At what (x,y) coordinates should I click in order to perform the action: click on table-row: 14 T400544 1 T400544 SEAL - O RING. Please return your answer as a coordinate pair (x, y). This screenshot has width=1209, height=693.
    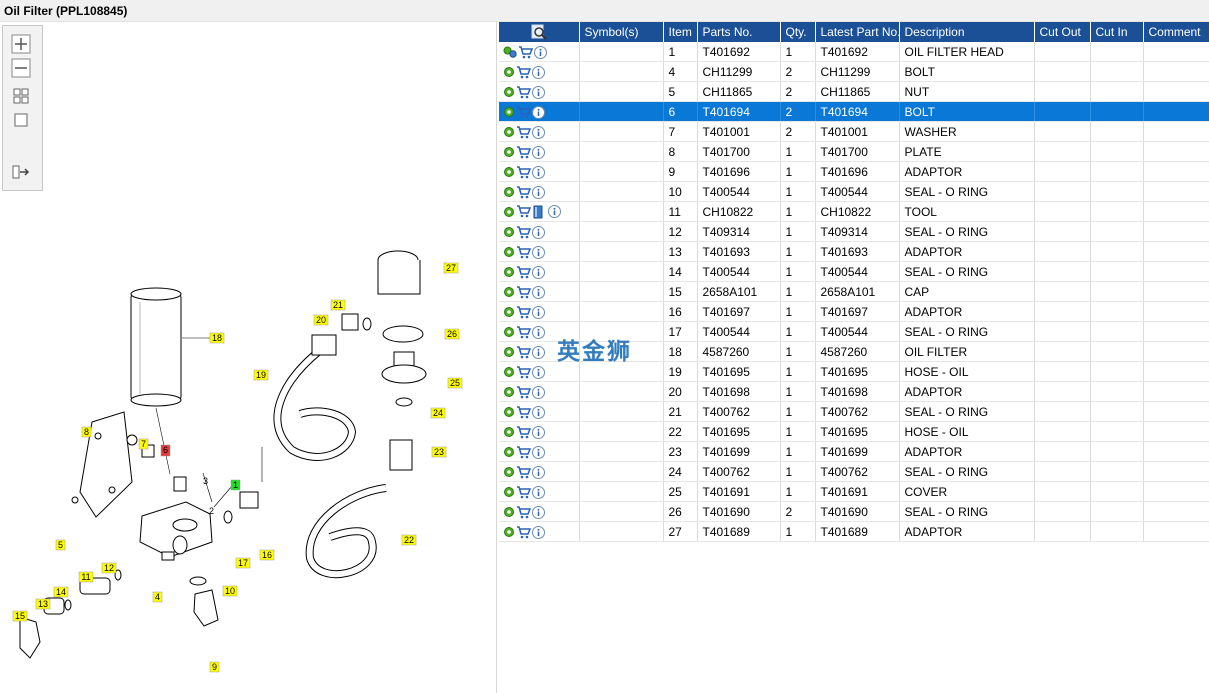
    Looking at the image, I should click on (854, 271).